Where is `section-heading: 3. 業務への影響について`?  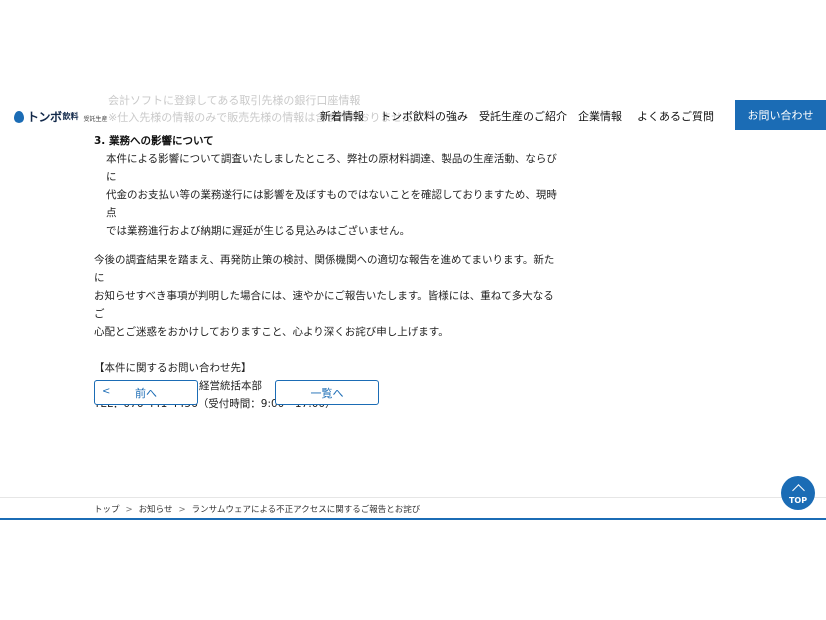 section-heading: 3. 業務への影響について is located at coordinates (154, 141).